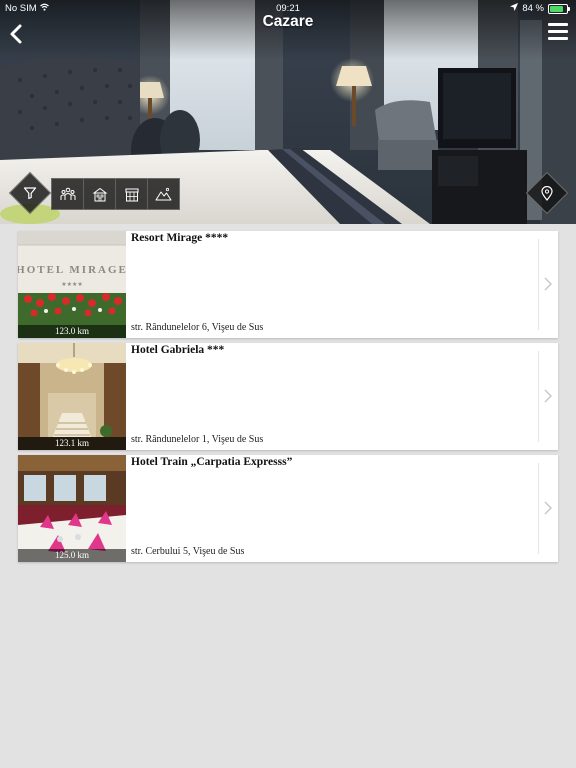  I want to click on hotel-name: Hotel Train „Carpatia Expresss”, so click(212, 462).